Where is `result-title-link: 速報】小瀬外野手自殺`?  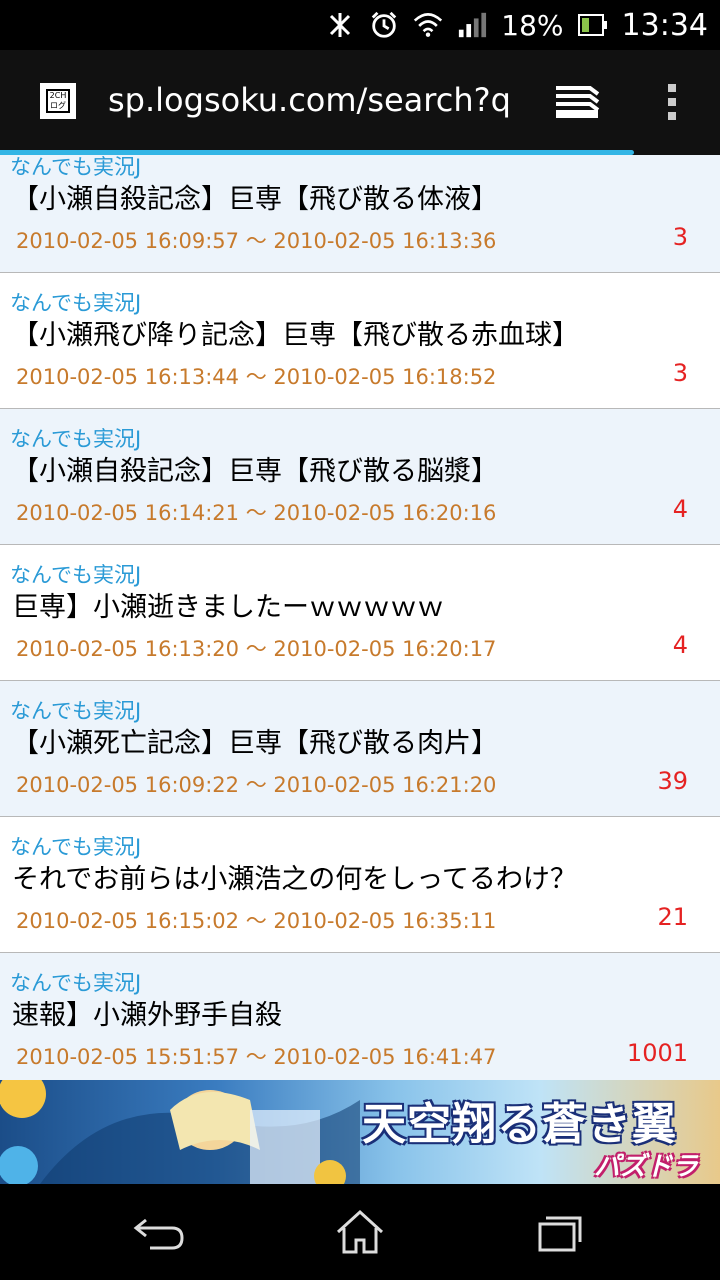 result-title-link: 速報】小瀬外野手自殺 is located at coordinates (147, 1012).